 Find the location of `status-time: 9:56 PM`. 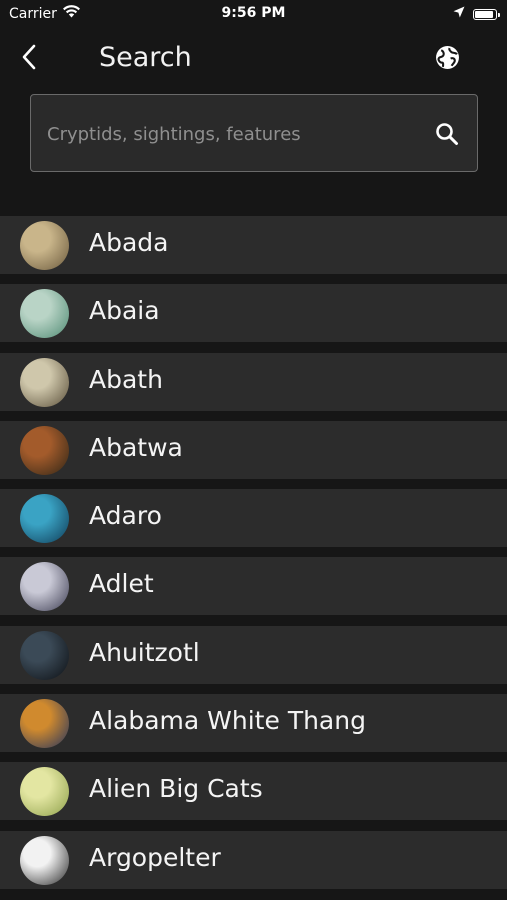

status-time: 9:56 PM is located at coordinates (253, 13).